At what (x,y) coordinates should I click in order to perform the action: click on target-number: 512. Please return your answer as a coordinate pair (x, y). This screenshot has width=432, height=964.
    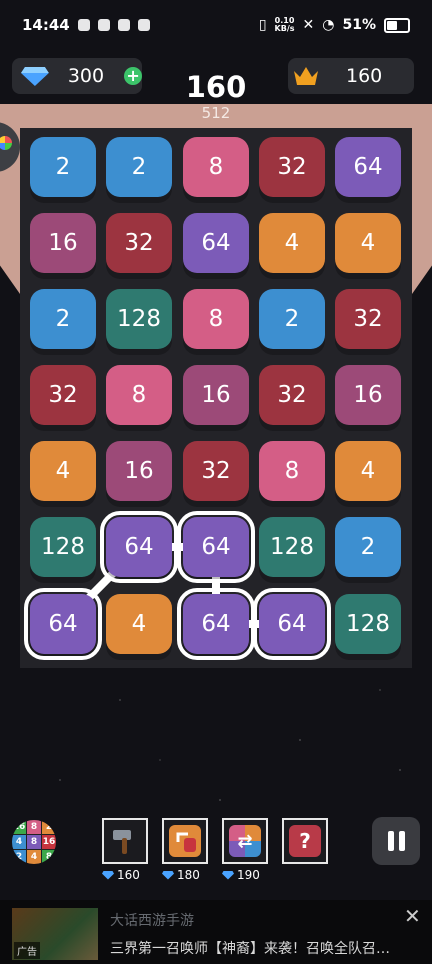
    Looking at the image, I should click on (216, 113).